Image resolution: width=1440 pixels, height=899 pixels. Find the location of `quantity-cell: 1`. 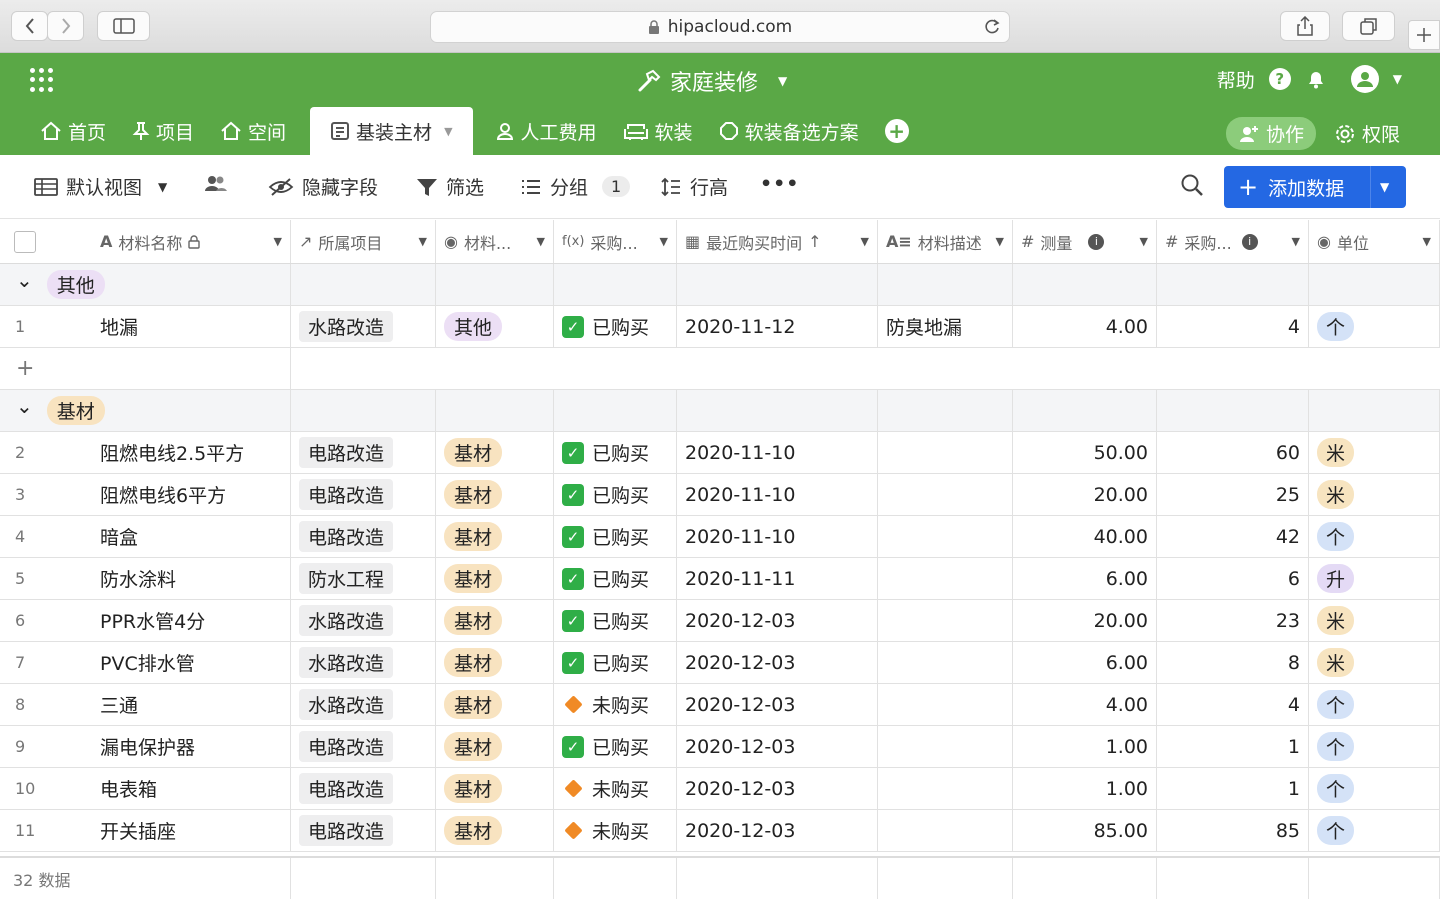

quantity-cell: 1 is located at coordinates (1233, 788).